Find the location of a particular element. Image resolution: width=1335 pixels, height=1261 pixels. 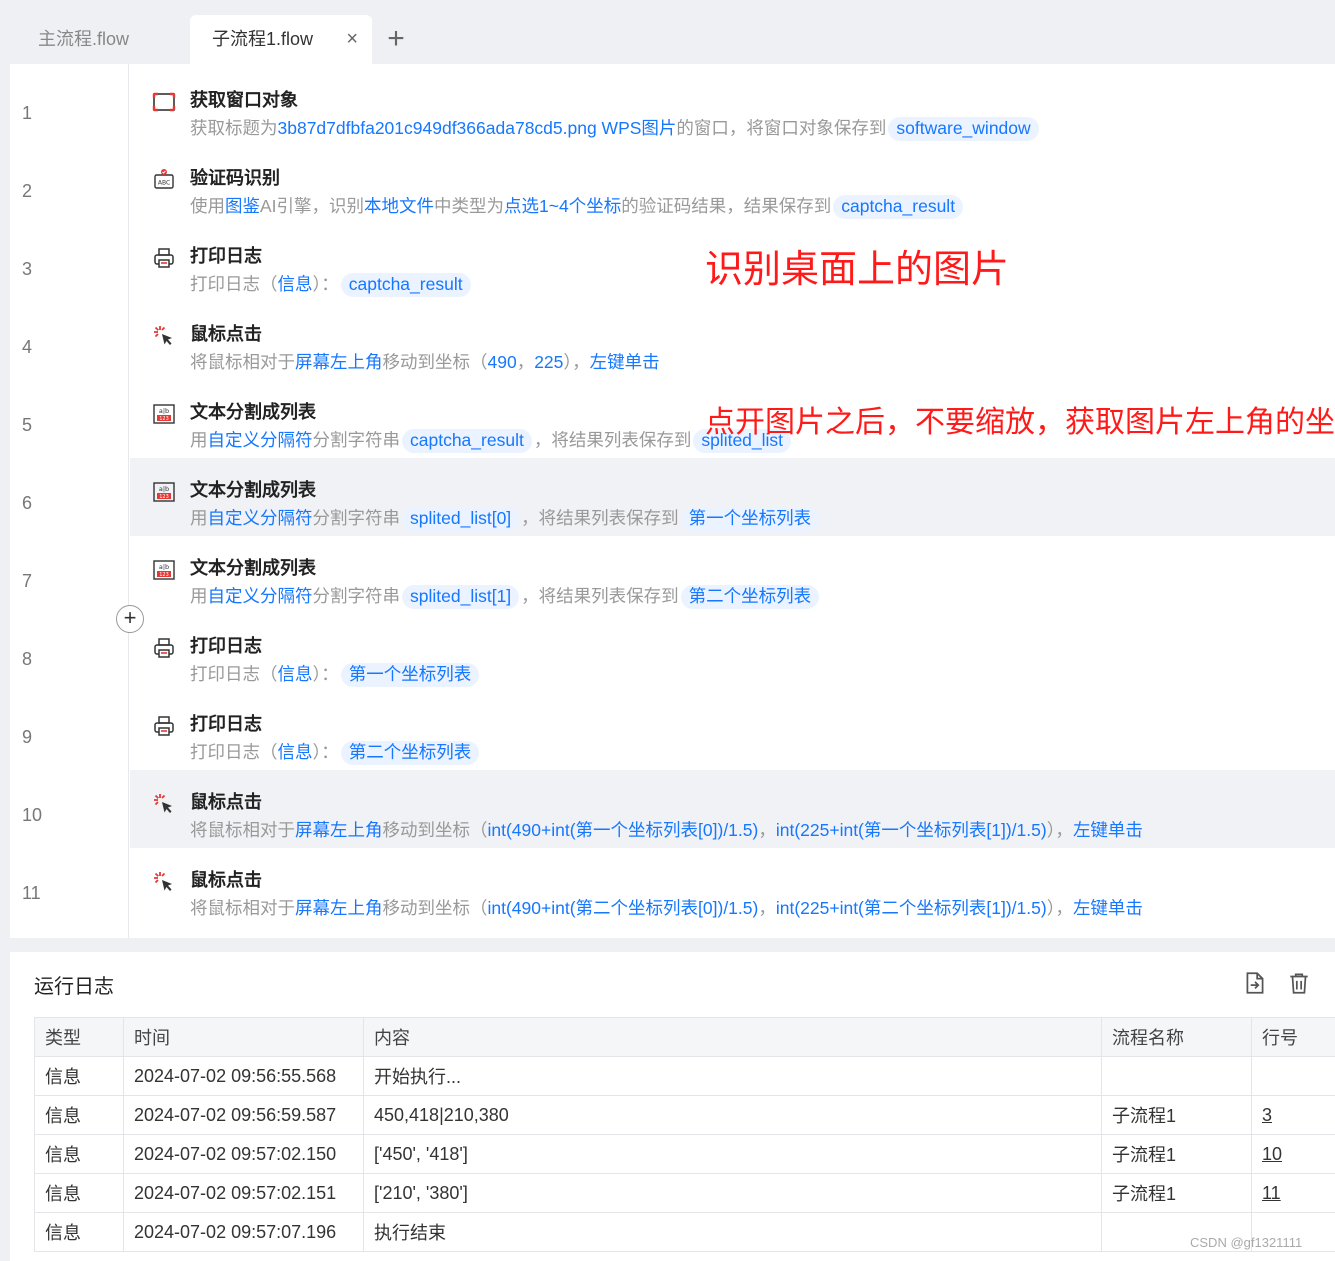

description-text: AI引擎，识别 is located at coordinates (312, 206).